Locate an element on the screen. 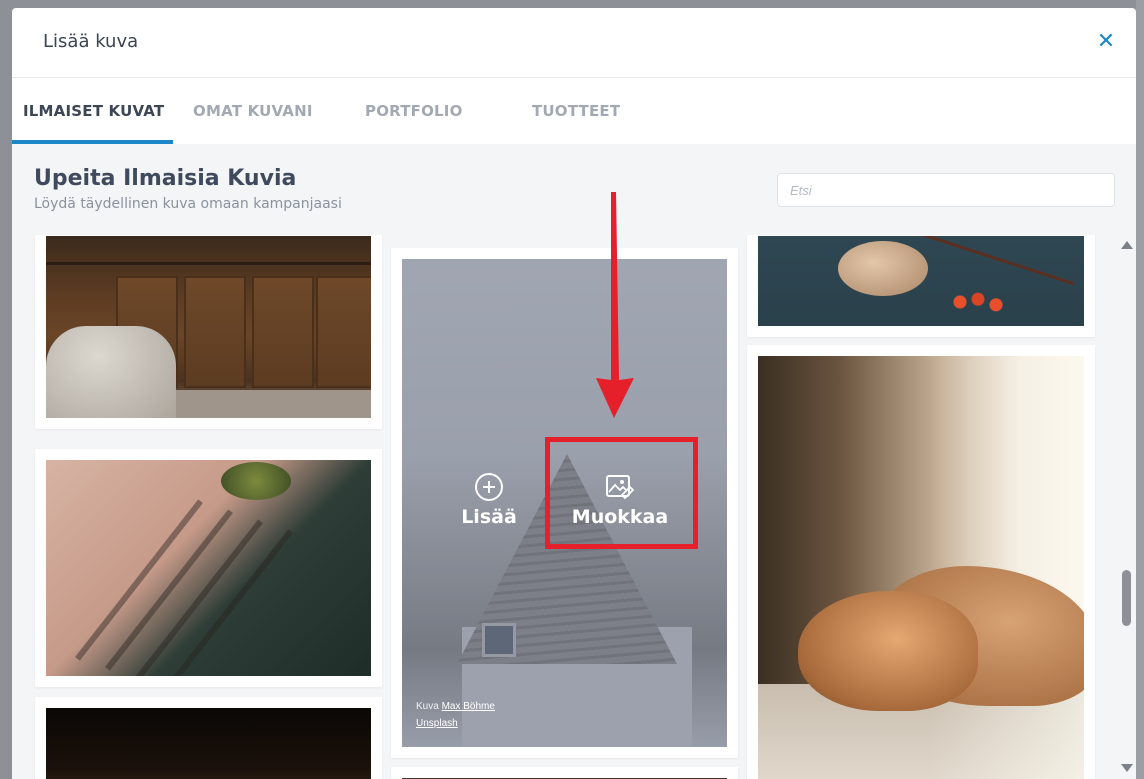  tab-free-images: ILMAISET KUVAT is located at coordinates (93, 111).